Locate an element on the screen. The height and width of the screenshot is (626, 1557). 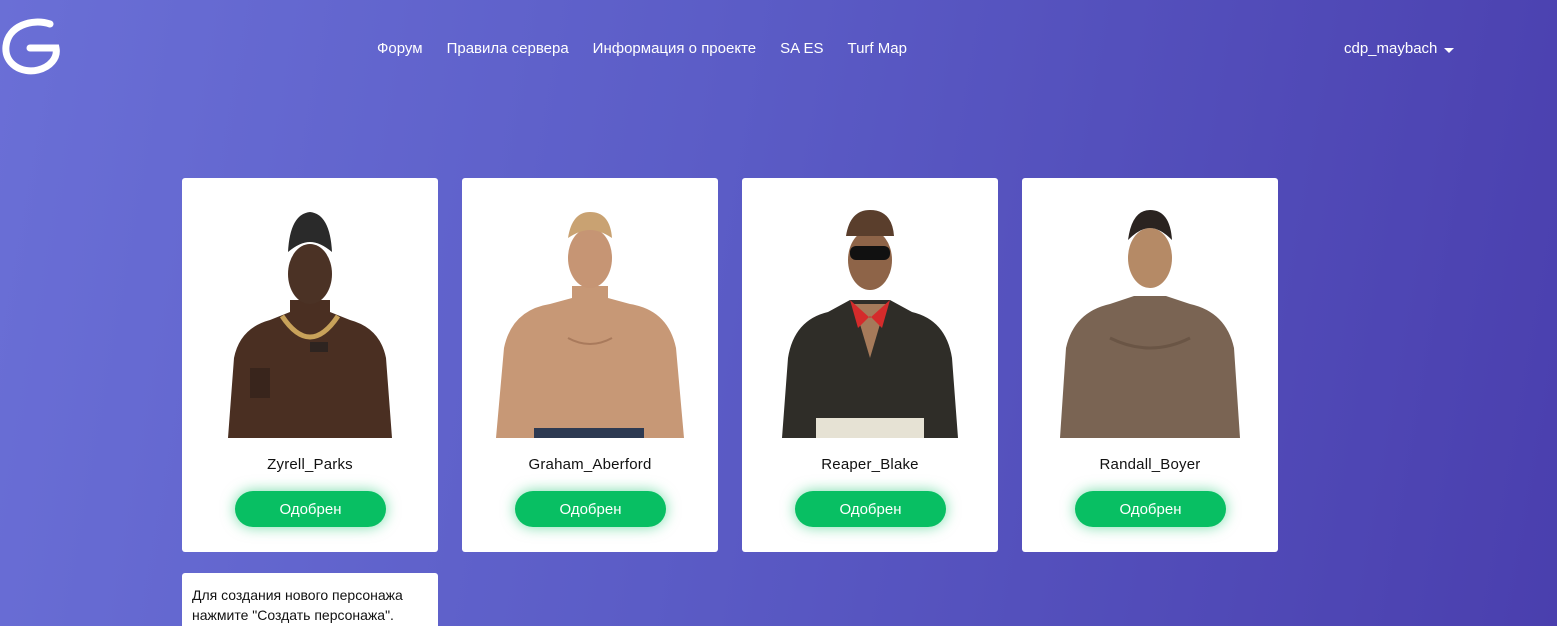
character-card: Randall_Boyer Одобрен is located at coordinates (1150, 365).